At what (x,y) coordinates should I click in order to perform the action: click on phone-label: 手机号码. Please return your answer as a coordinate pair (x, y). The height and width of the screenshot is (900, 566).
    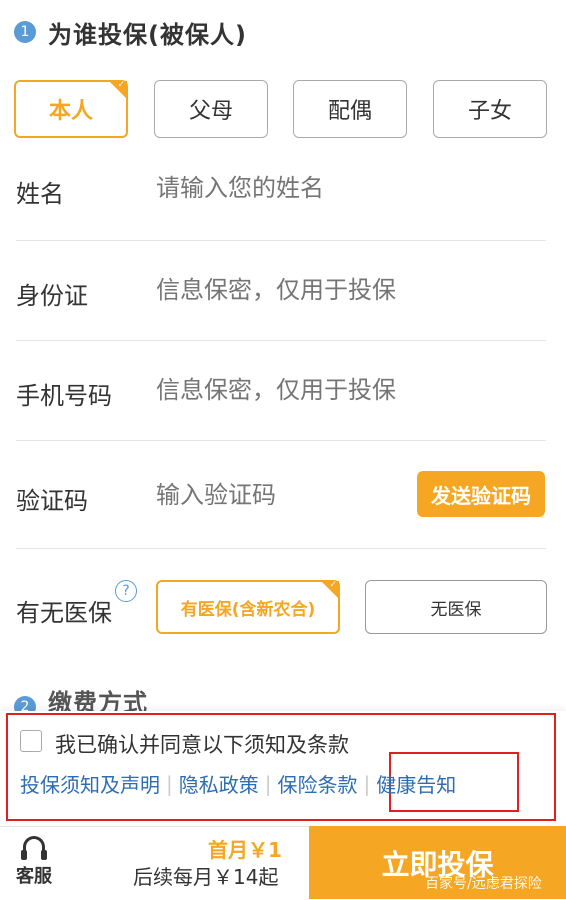
    Looking at the image, I should click on (64, 396).